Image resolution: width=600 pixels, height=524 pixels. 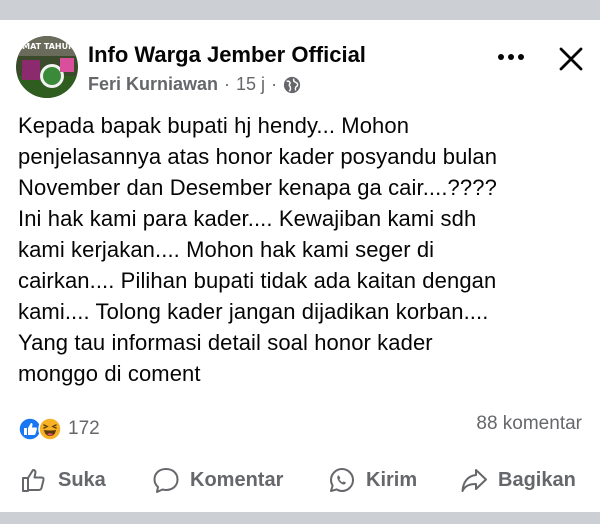 What do you see at coordinates (571, 59) in the screenshot?
I see `close-icon` at bounding box center [571, 59].